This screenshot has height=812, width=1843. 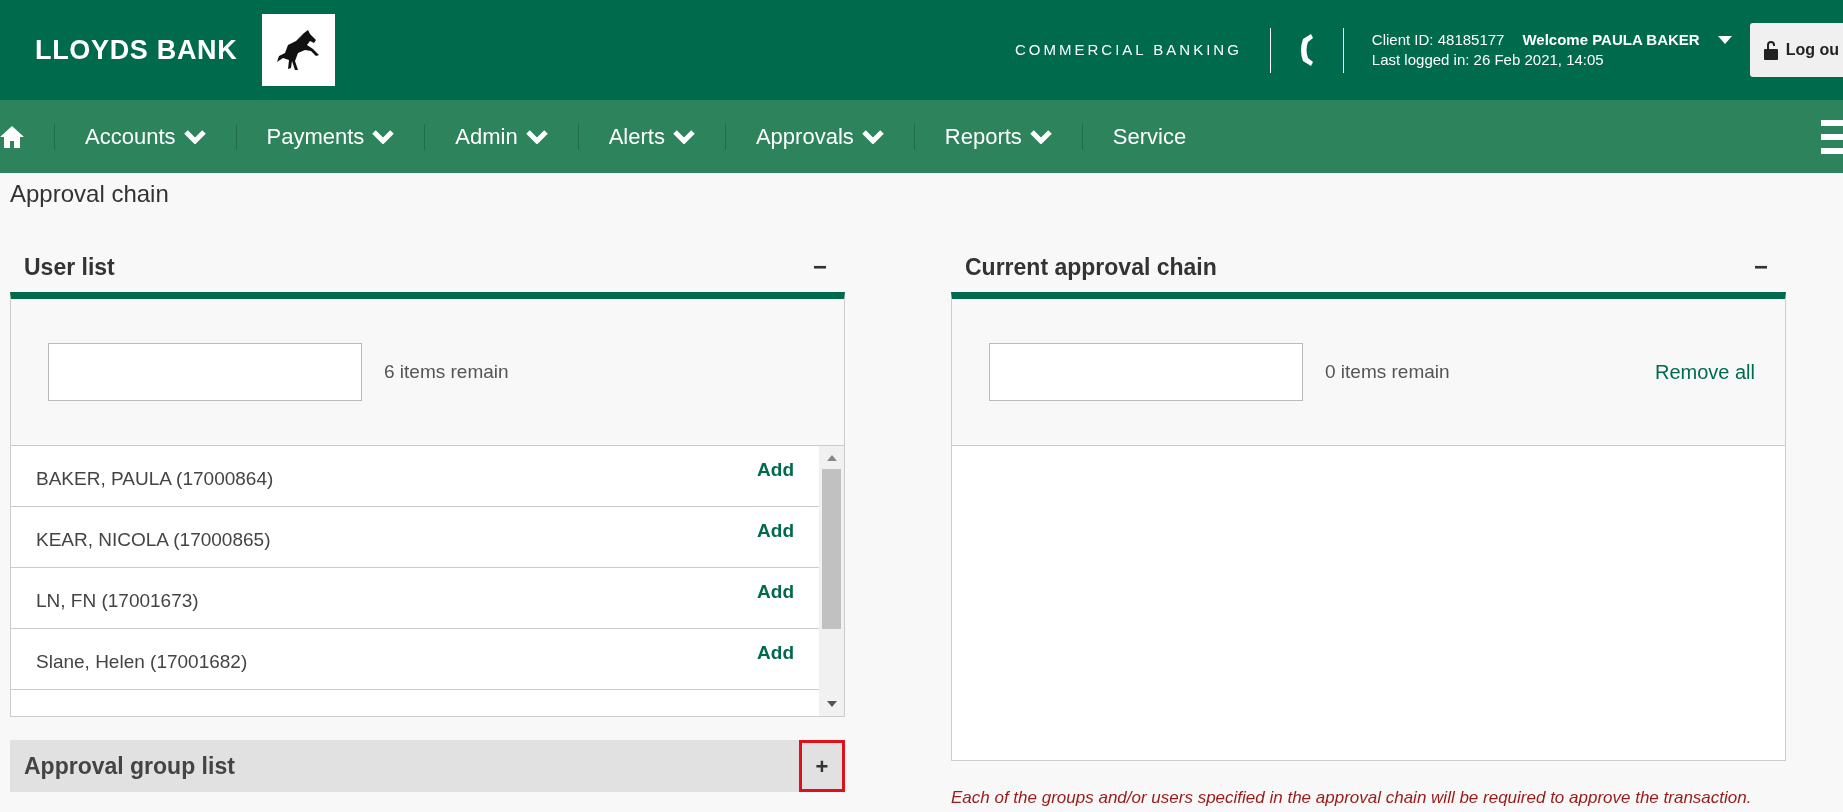 What do you see at coordinates (1796, 50) in the screenshot?
I see `logout-button: Log ou` at bounding box center [1796, 50].